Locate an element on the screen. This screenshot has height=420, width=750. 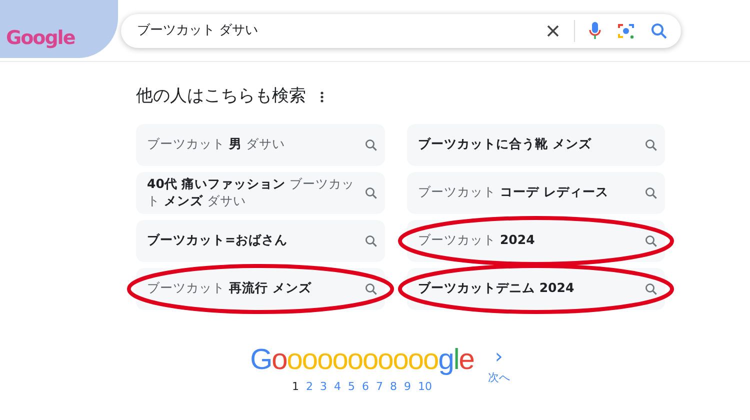
logo-text: Google is located at coordinates (40, 38).